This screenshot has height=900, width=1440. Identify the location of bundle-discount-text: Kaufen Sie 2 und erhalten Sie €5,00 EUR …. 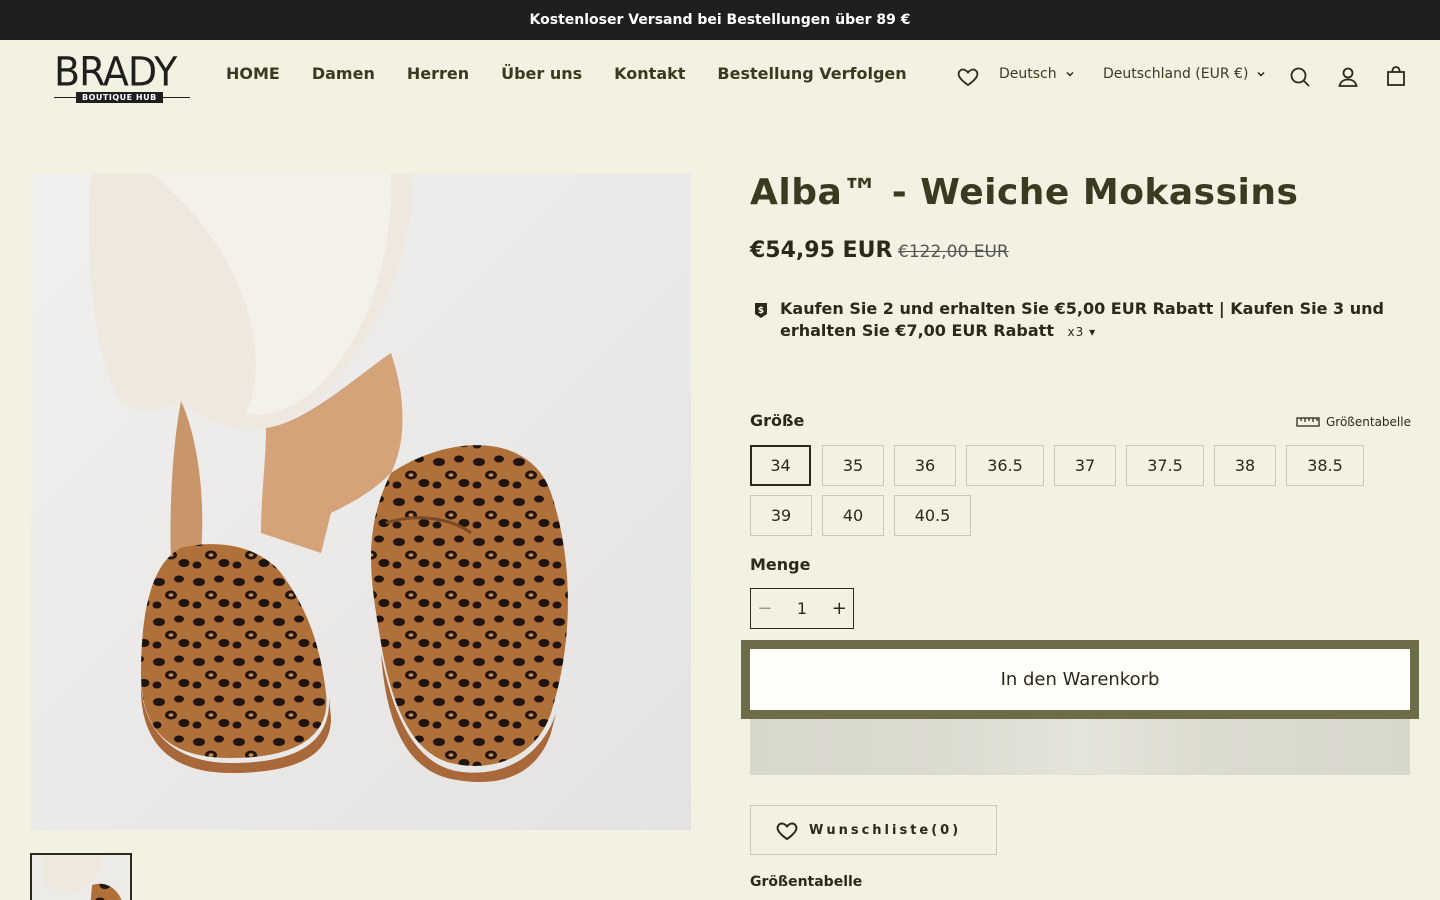
(1100, 320).